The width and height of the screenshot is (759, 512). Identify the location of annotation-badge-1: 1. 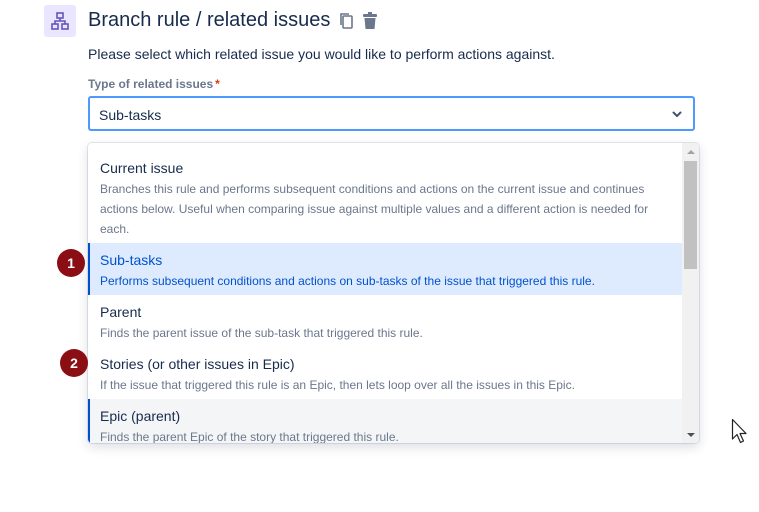
(71, 263).